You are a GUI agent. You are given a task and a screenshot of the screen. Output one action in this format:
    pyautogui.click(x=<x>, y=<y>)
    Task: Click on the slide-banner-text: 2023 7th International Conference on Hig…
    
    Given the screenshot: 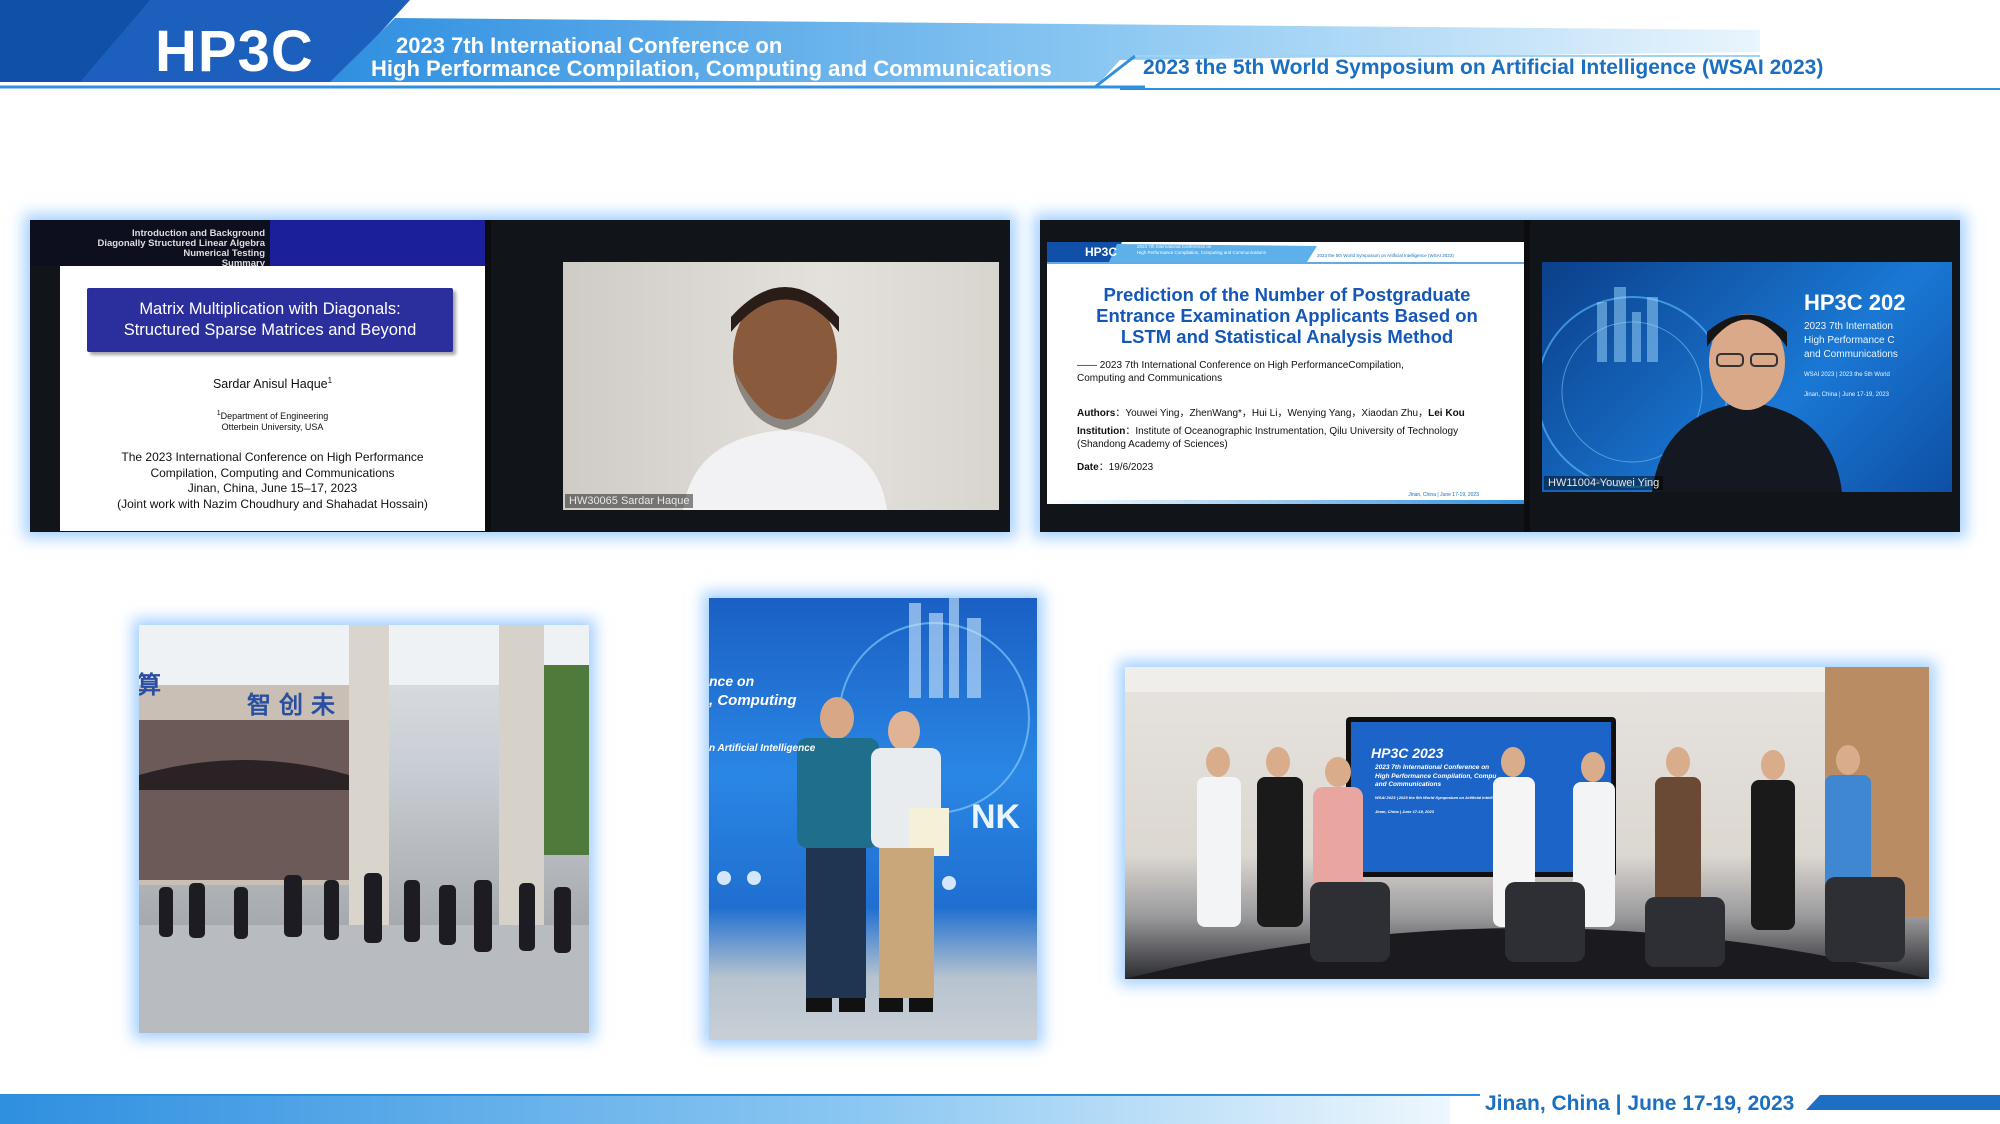 What is the action you would take?
    pyautogui.click(x=1202, y=249)
    